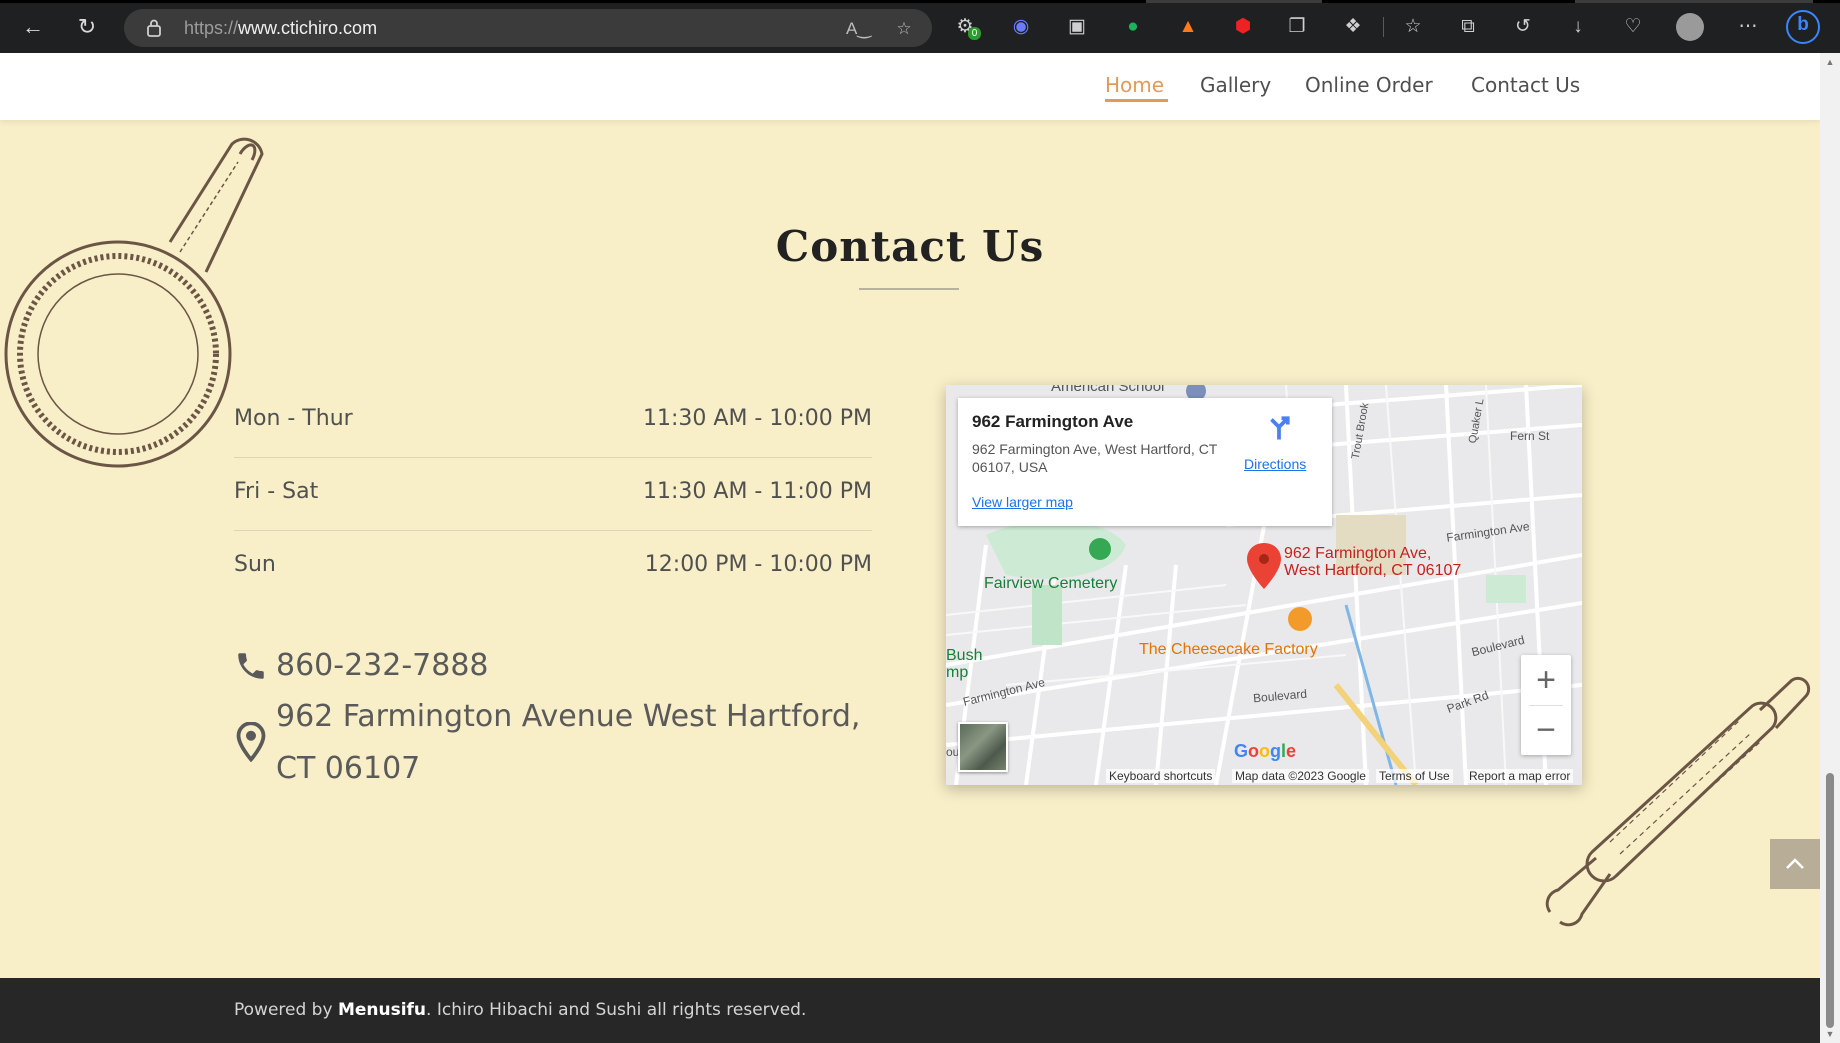 The width and height of the screenshot is (1840, 1043). I want to click on extensions-icon: ❖, so click(1353, 27).